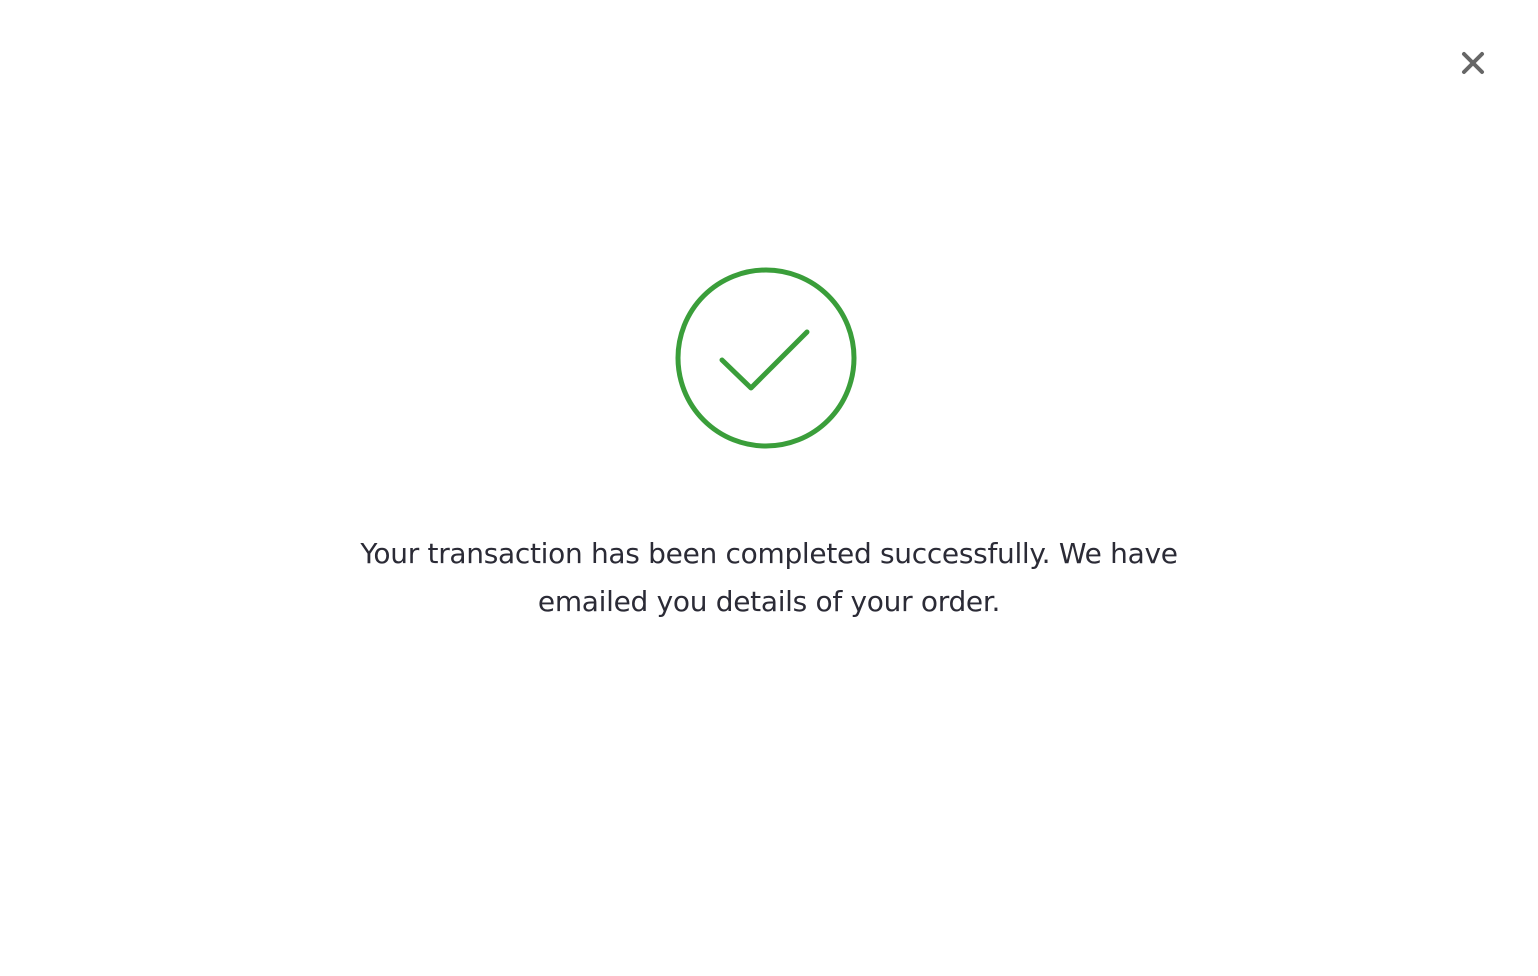 The width and height of the screenshot is (1538, 976). I want to click on check-circle-icon, so click(766, 358).